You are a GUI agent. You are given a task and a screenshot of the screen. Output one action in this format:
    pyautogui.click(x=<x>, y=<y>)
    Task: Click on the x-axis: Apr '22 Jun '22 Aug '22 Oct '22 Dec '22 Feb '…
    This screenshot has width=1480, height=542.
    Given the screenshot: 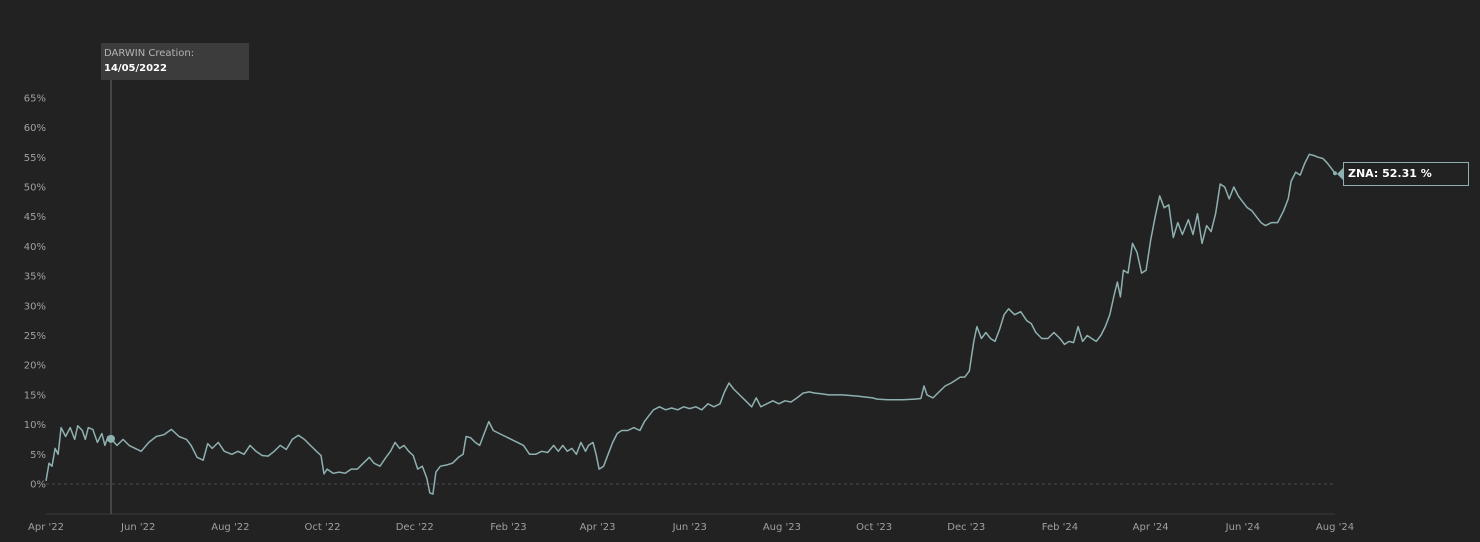 What is the action you would take?
    pyautogui.click(x=691, y=527)
    